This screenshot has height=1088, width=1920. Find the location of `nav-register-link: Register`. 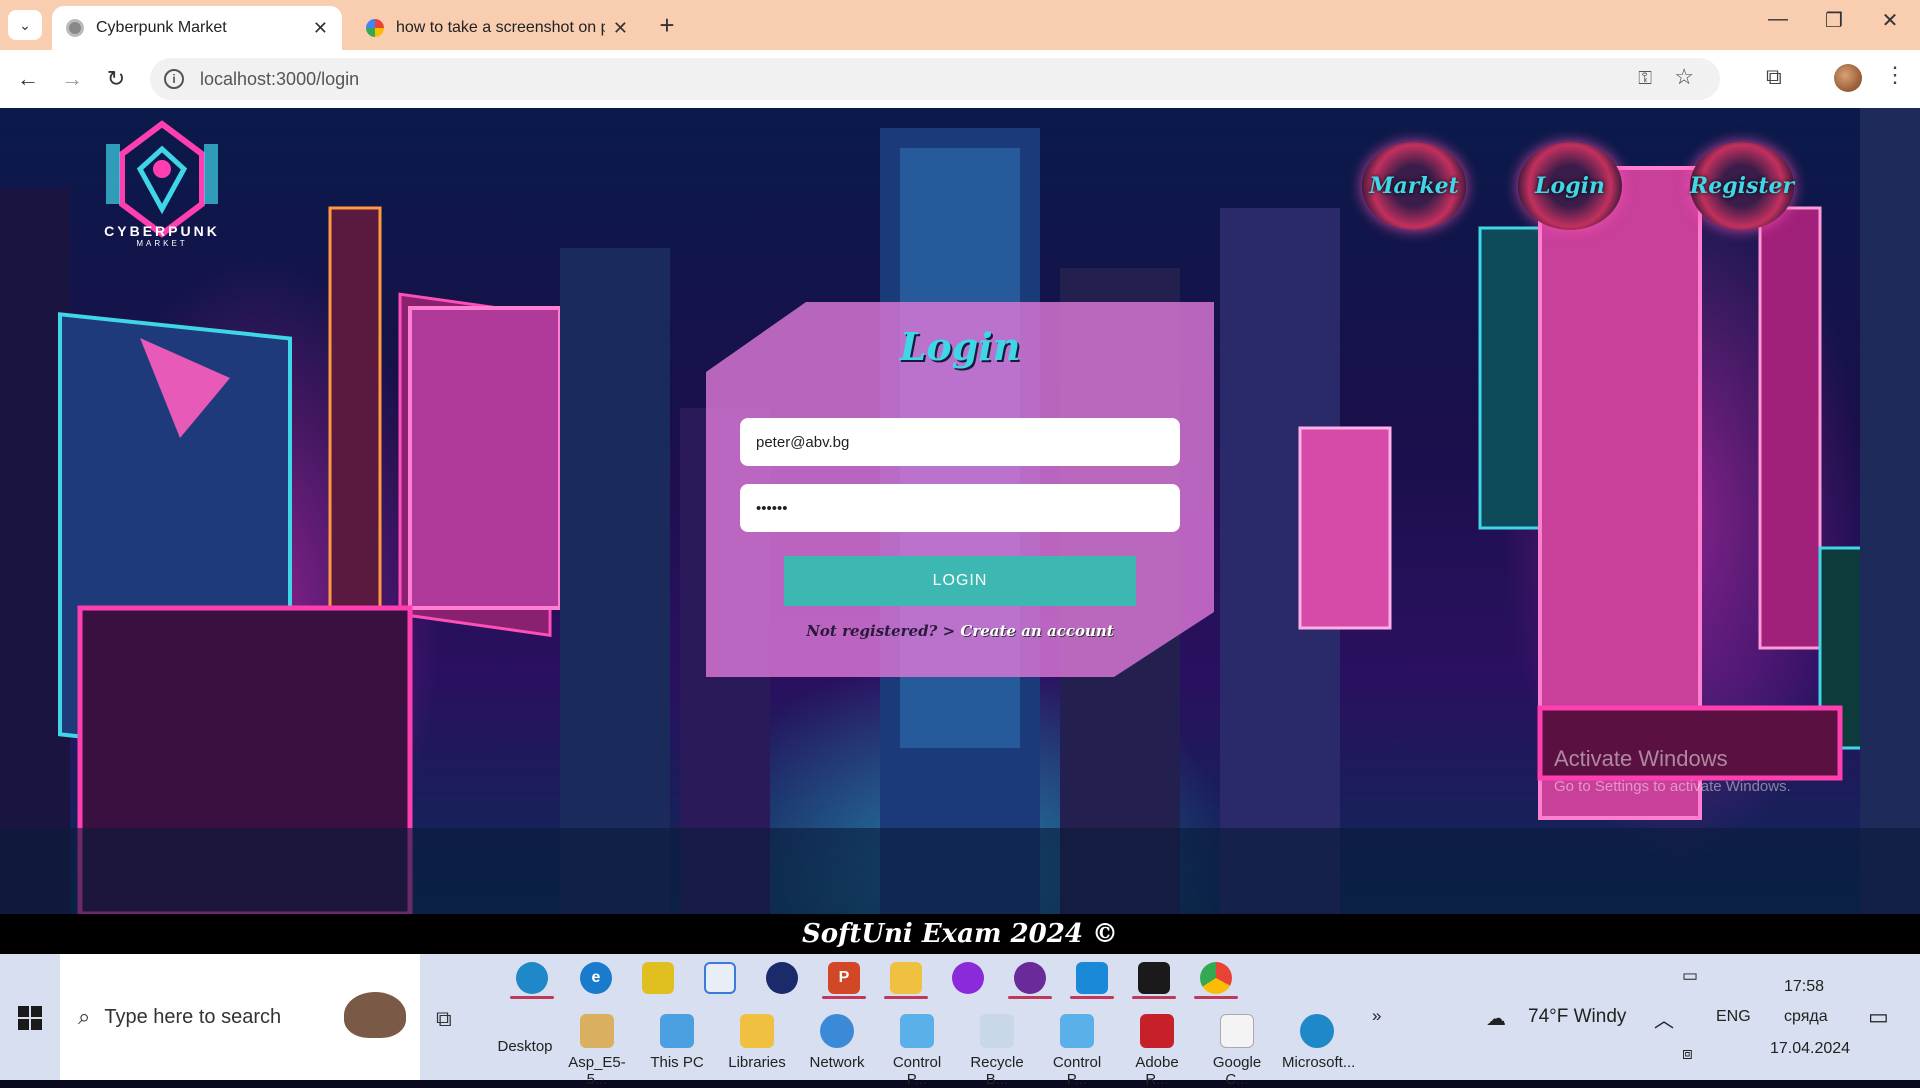

nav-register-link: Register is located at coordinates (1742, 186).